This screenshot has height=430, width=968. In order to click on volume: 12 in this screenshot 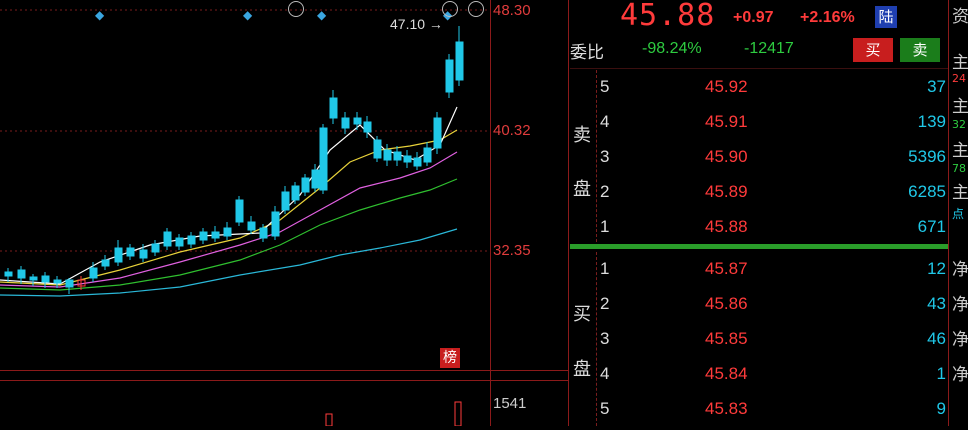, I will do `click(936, 268)`.